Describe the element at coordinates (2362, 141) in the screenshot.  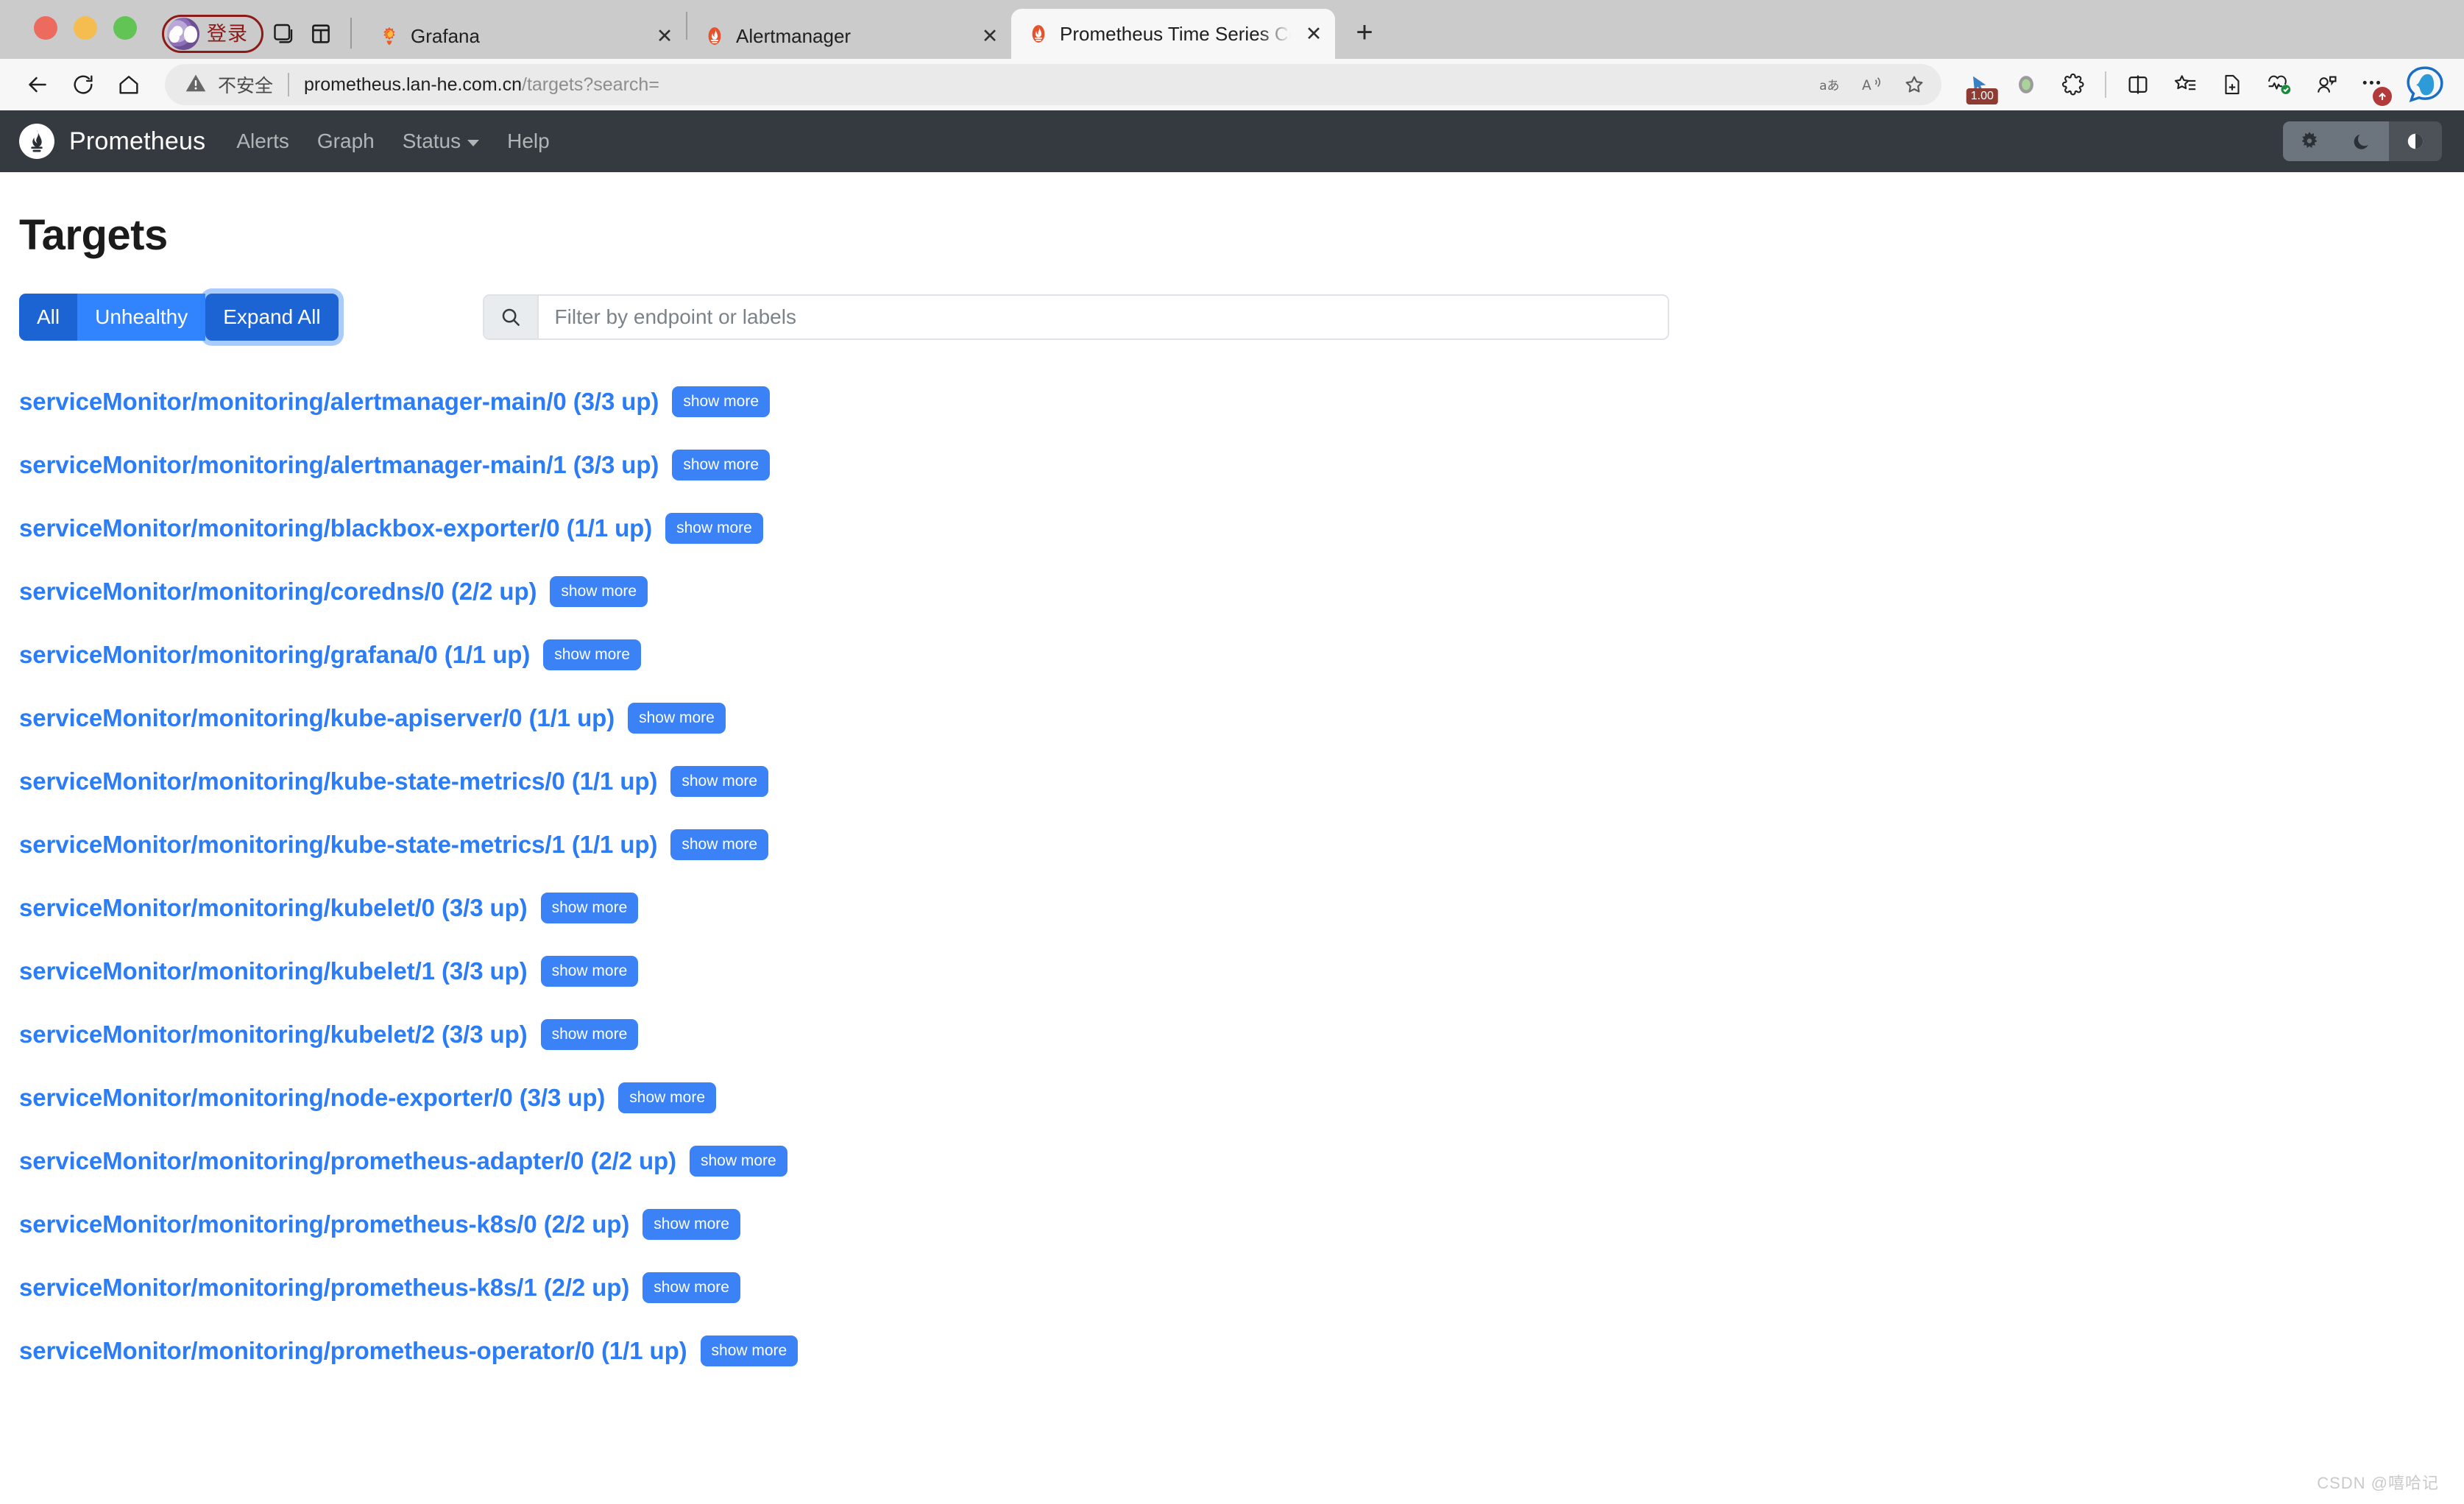
I see `dark-theme-button` at that location.